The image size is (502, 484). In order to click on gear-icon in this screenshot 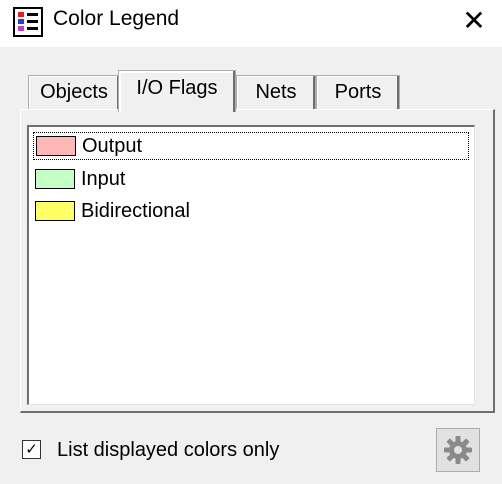, I will do `click(458, 450)`.